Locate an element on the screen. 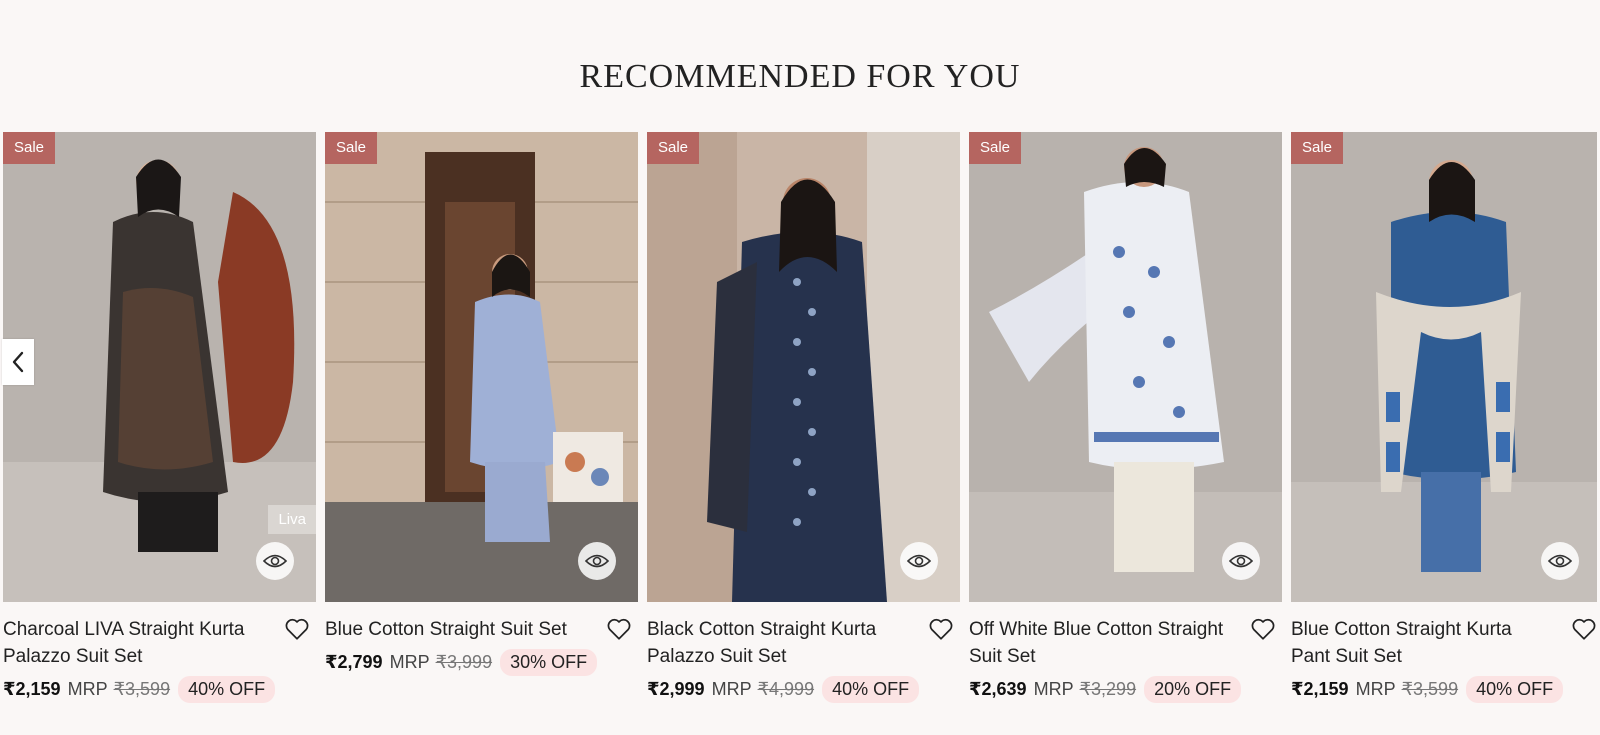 This screenshot has width=1600, height=735. brand-tag: Liva is located at coordinates (292, 519).